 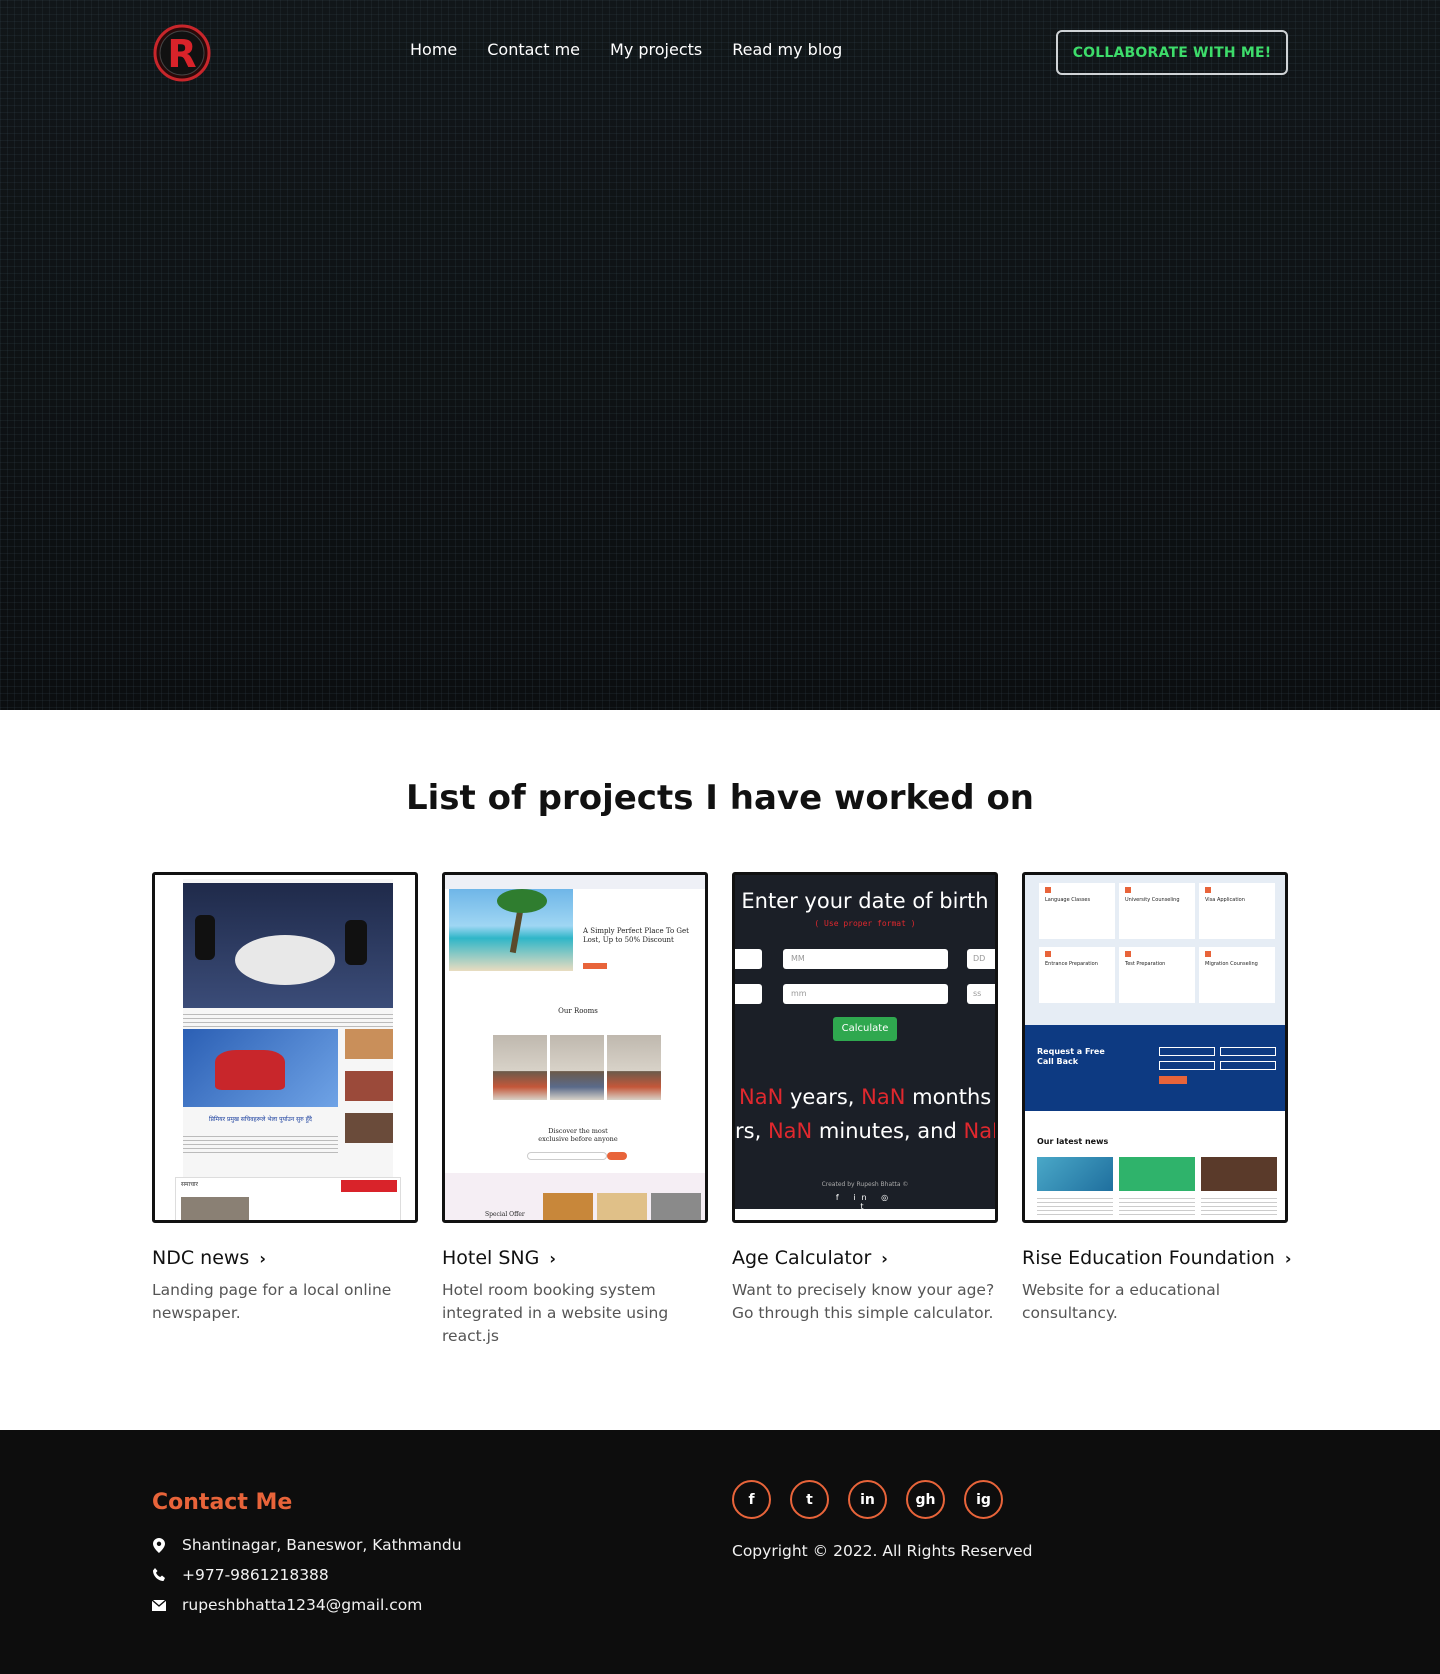 What do you see at coordinates (433, 49) in the screenshot?
I see `nav-home: Home` at bounding box center [433, 49].